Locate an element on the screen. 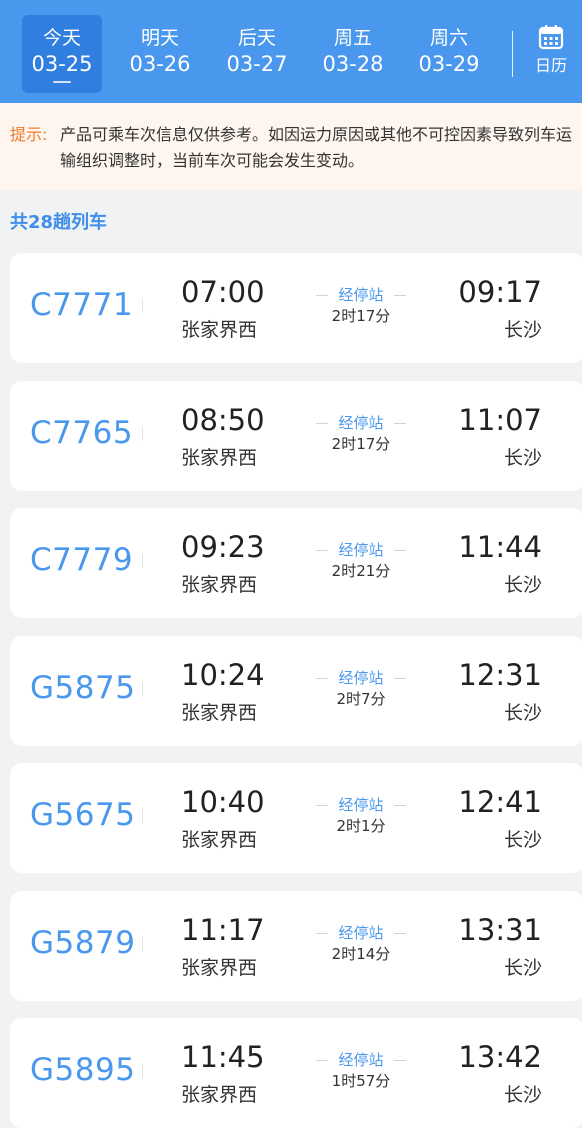  train-card: G5875 10:24 张家界西 经停站 2时7分 12:31 长沙 is located at coordinates (296, 691).